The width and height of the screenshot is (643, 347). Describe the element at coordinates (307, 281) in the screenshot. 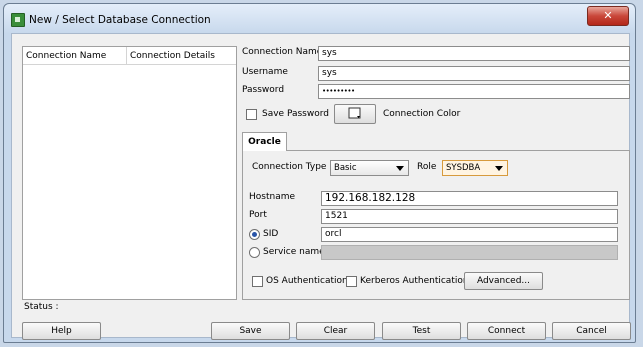

I see `os-authentication-label: OS Authentication` at that location.